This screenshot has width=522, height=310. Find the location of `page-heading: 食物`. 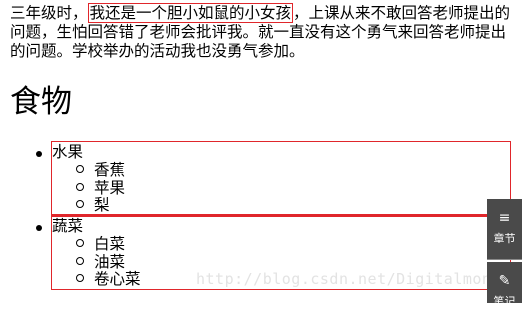

page-heading: 食物 is located at coordinates (41, 102).